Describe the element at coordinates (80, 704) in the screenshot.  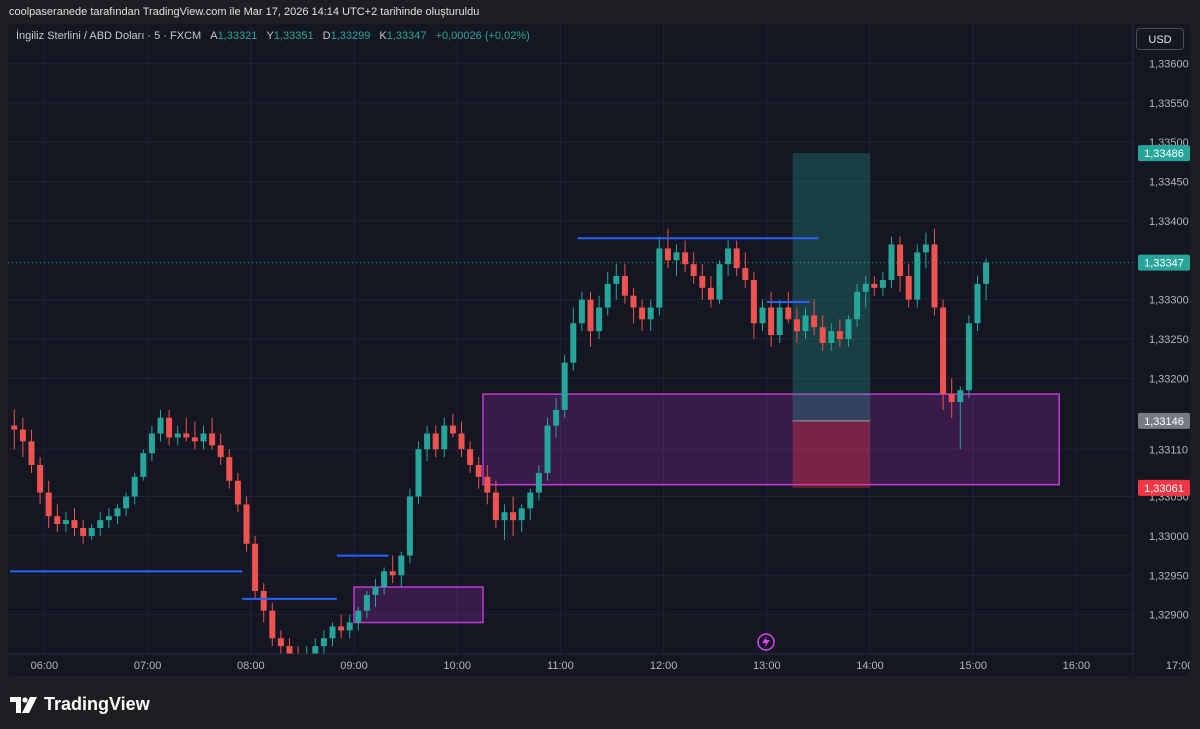
I see `tradingview-logo: TradingView` at that location.